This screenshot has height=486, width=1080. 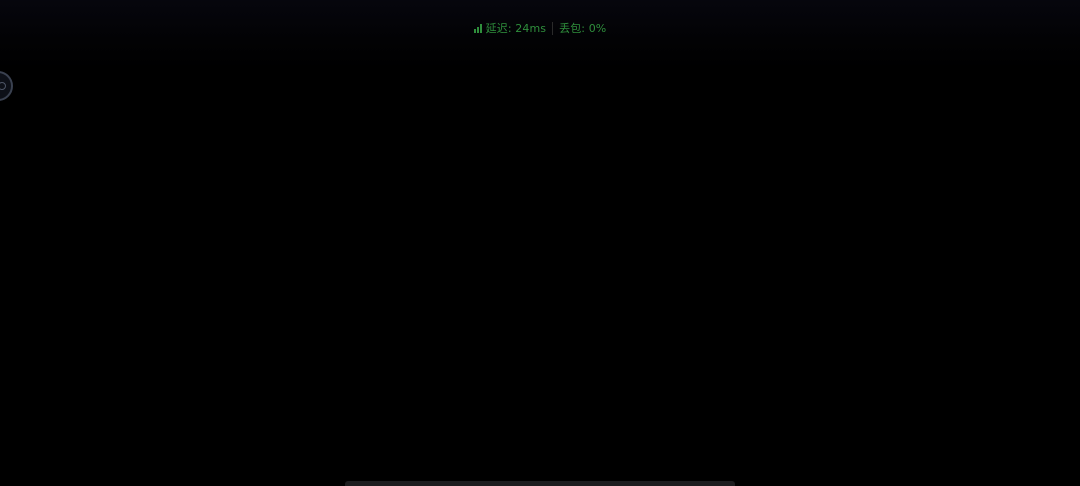 What do you see at coordinates (583, 28) in the screenshot?
I see `packet-loss-label: 丢包: 0%` at bounding box center [583, 28].